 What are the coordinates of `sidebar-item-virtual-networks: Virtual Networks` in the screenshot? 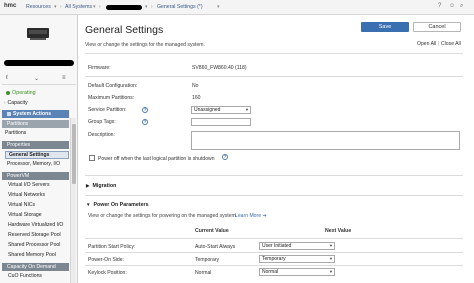 It's located at (26, 195).